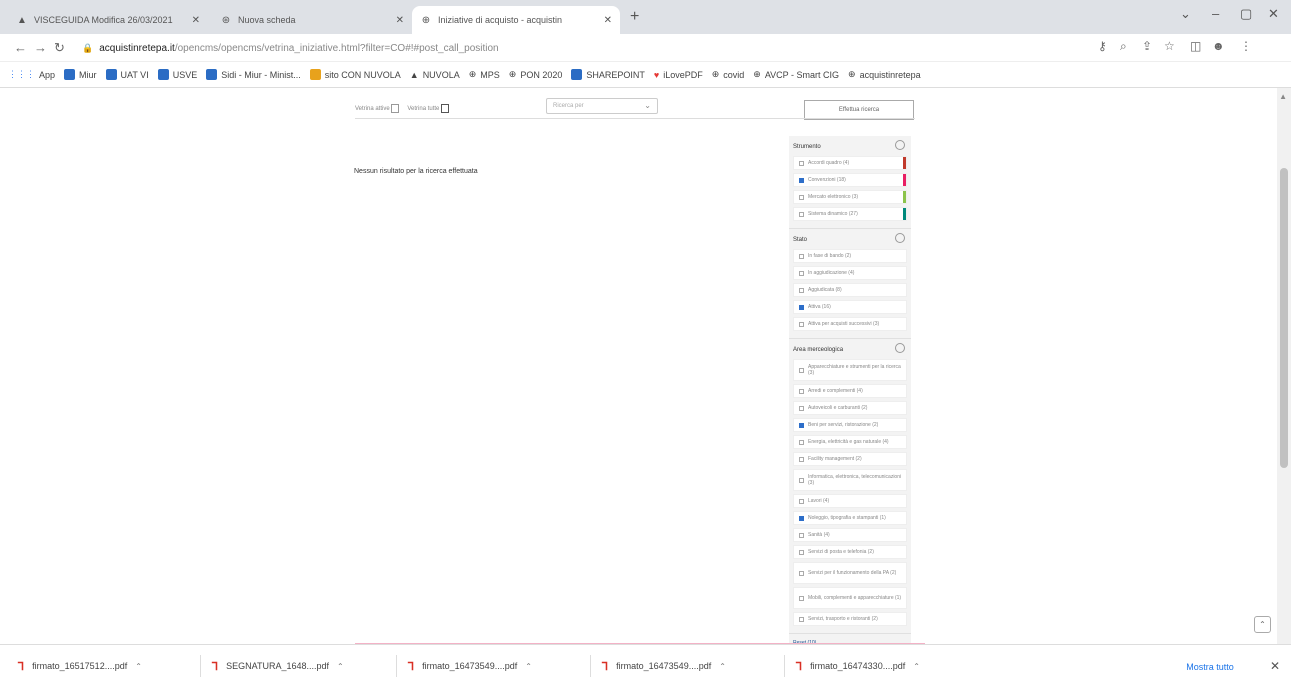  Describe the element at coordinates (108, 20) in the screenshot. I see `tab-visceguida: ▲ VISCEGUIDA Modifica 26/03/2021 ✕` at that location.